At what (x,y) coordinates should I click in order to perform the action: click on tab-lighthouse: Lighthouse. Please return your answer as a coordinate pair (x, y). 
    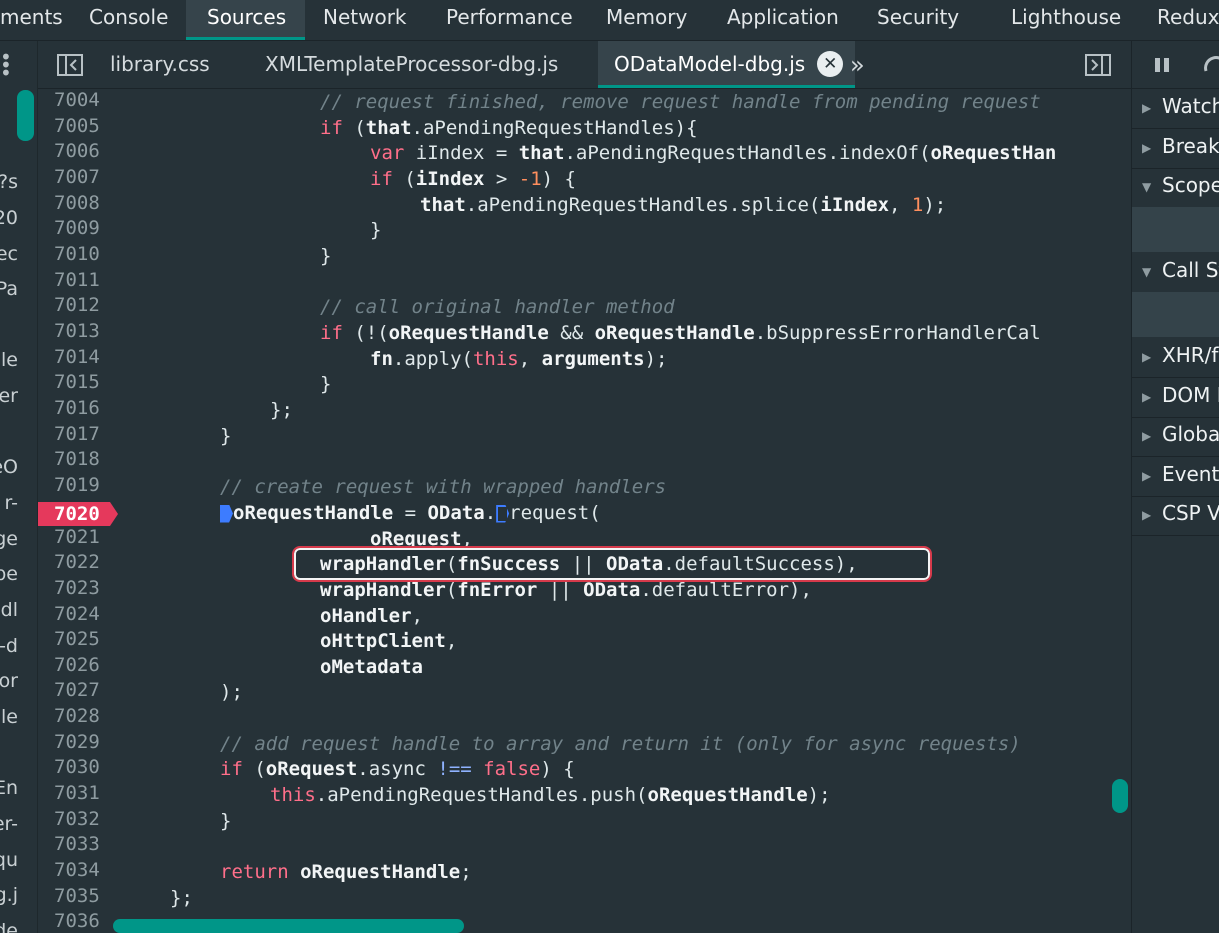
    Looking at the image, I should click on (1066, 20).